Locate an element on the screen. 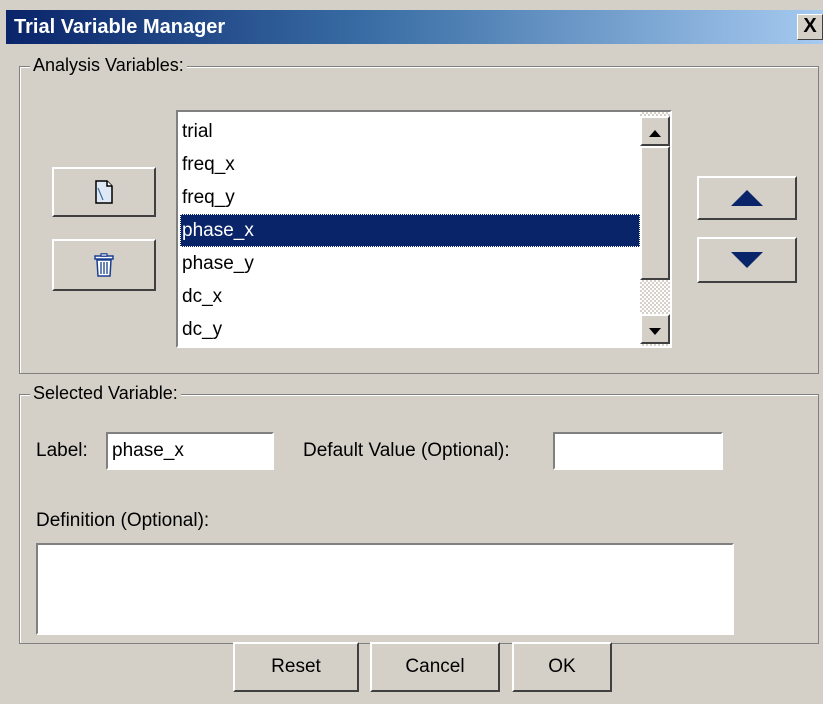  move-down-button is located at coordinates (747, 260).